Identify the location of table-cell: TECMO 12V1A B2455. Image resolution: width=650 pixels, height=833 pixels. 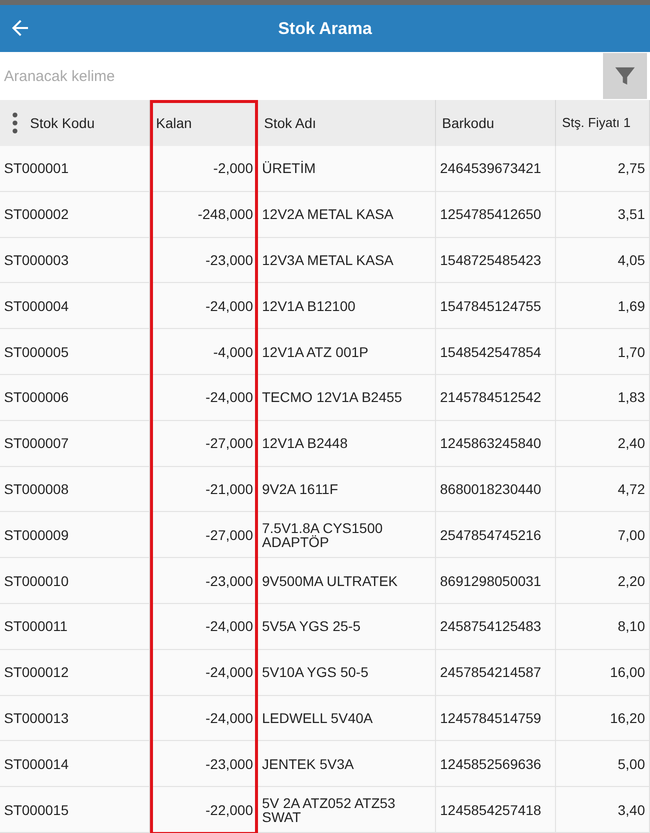
(347, 397).